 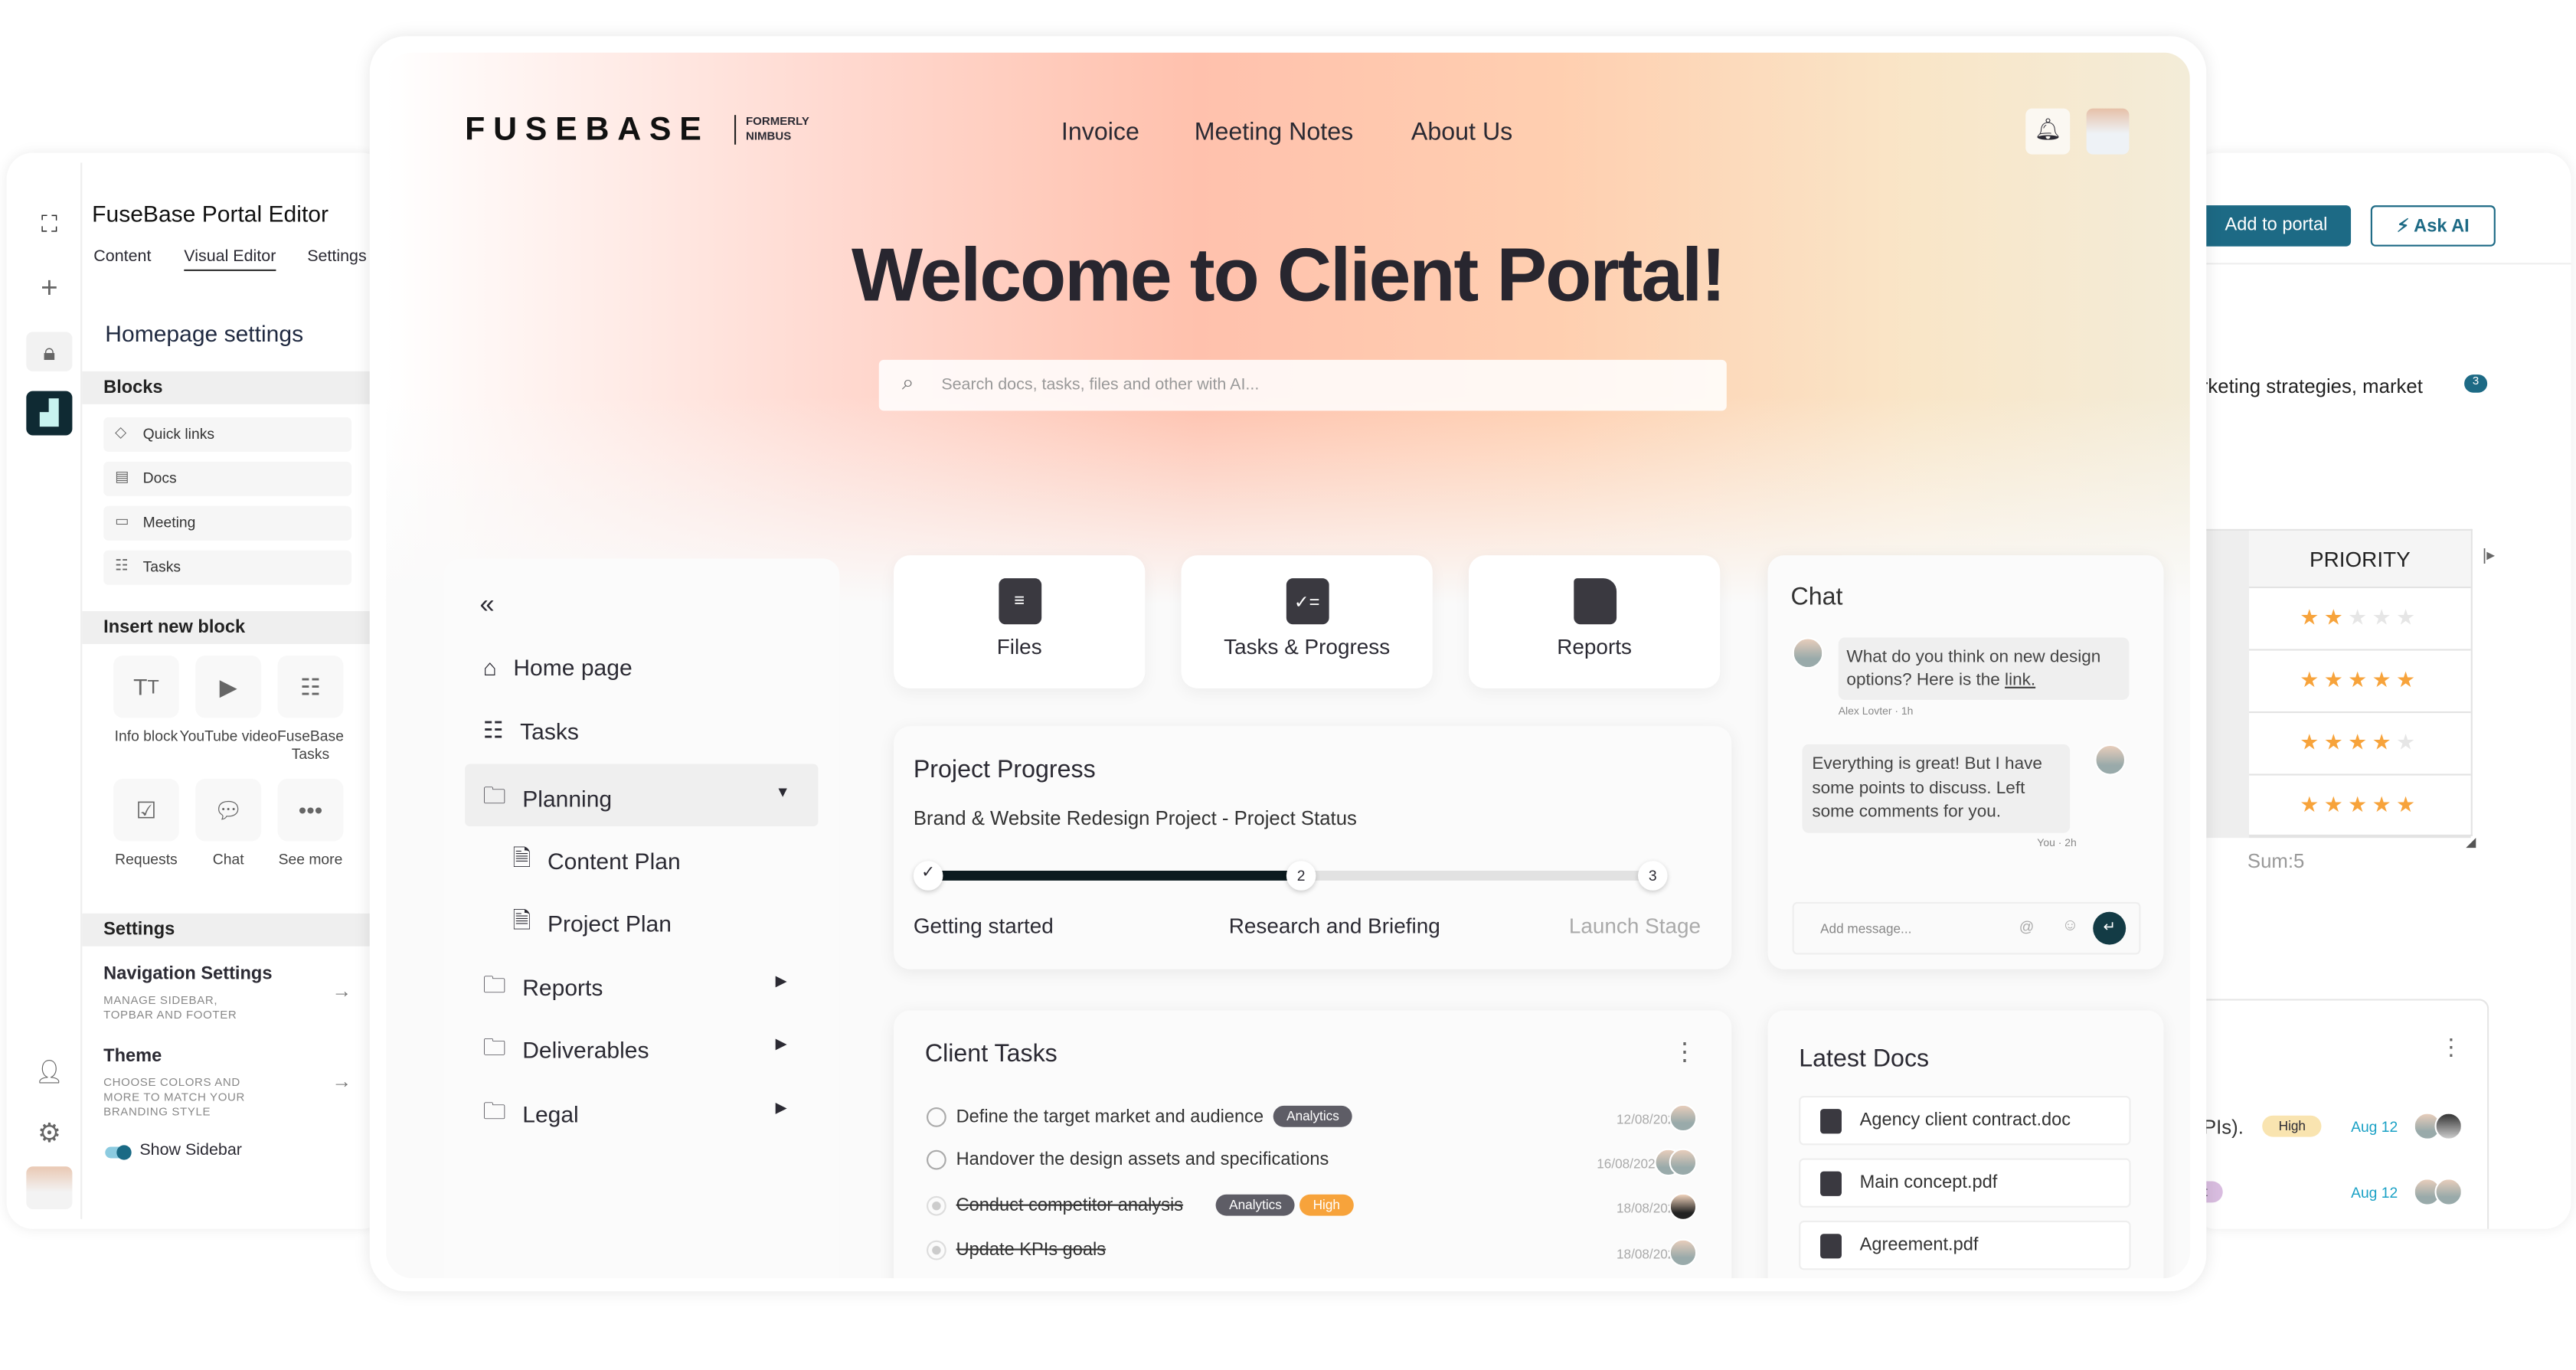 What do you see at coordinates (49, 287) in the screenshot?
I see `plus-icon: +` at bounding box center [49, 287].